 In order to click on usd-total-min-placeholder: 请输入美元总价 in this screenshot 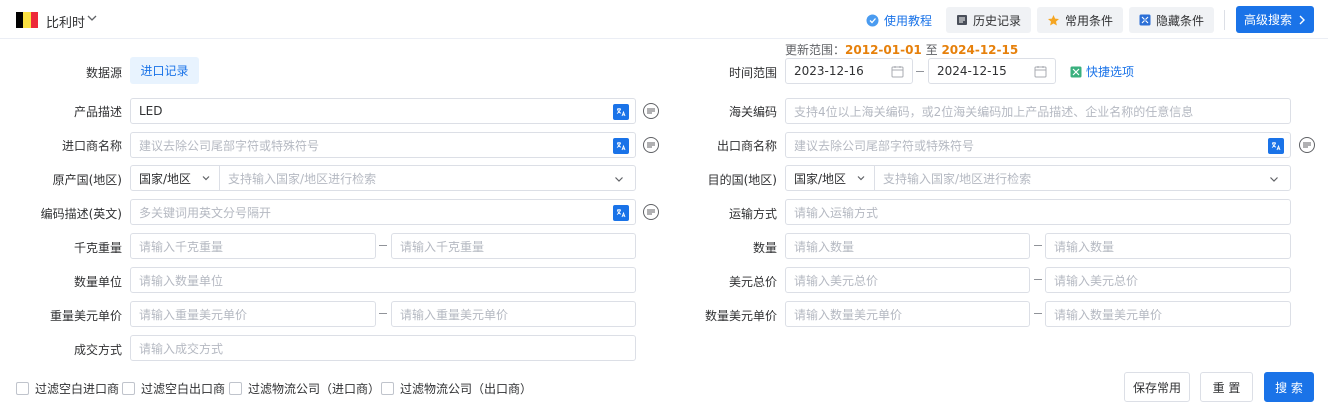, I will do `click(836, 280)`.